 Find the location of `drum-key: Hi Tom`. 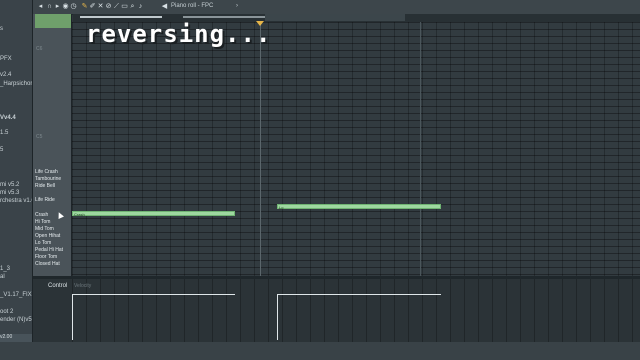

drum-key: Hi Tom is located at coordinates (42, 222).